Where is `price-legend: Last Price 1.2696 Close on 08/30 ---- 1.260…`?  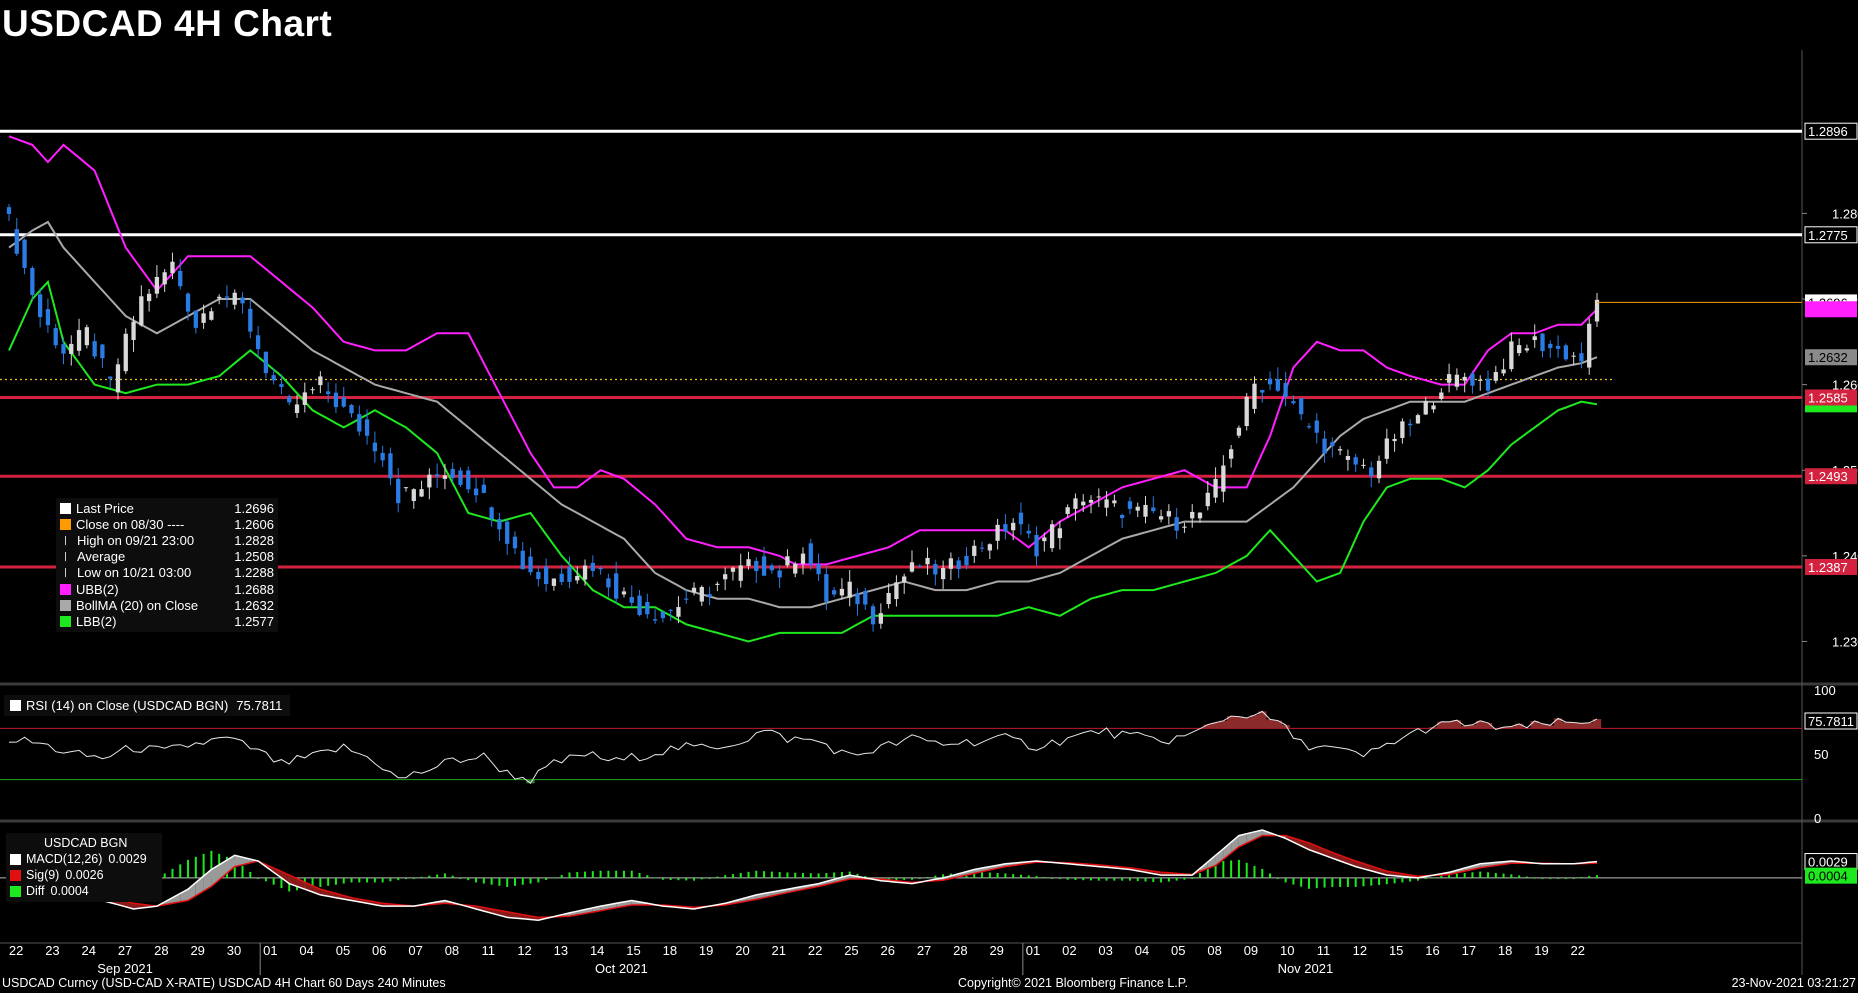
price-legend: Last Price 1.2696 Close on 08/30 ---- 1.260… is located at coordinates (167, 565).